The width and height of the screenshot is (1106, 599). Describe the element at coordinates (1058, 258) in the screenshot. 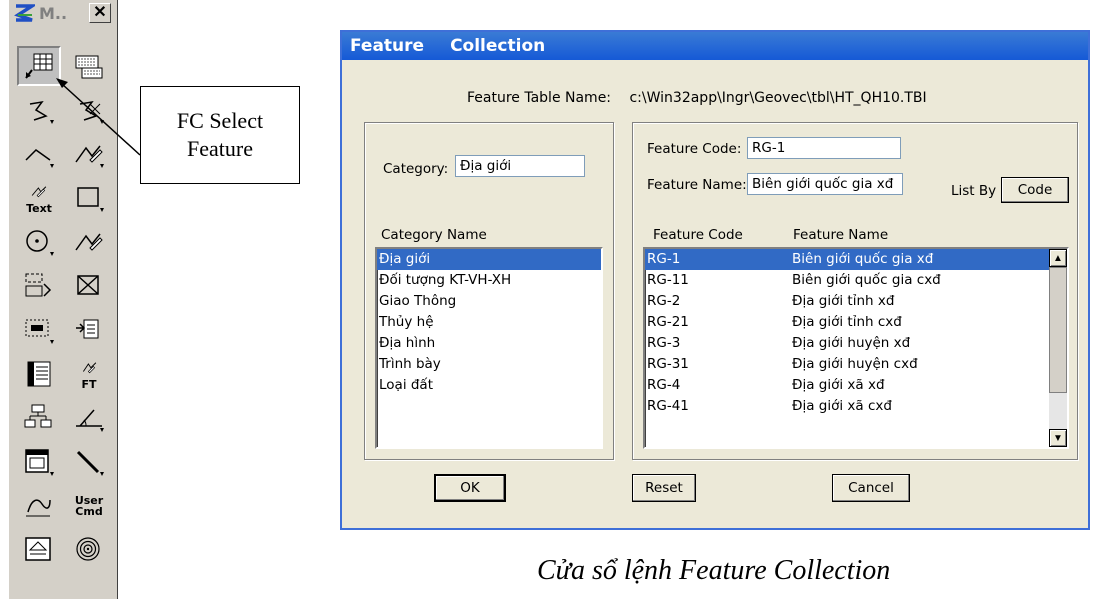

I see `scroll-up-icon: ▲` at that location.